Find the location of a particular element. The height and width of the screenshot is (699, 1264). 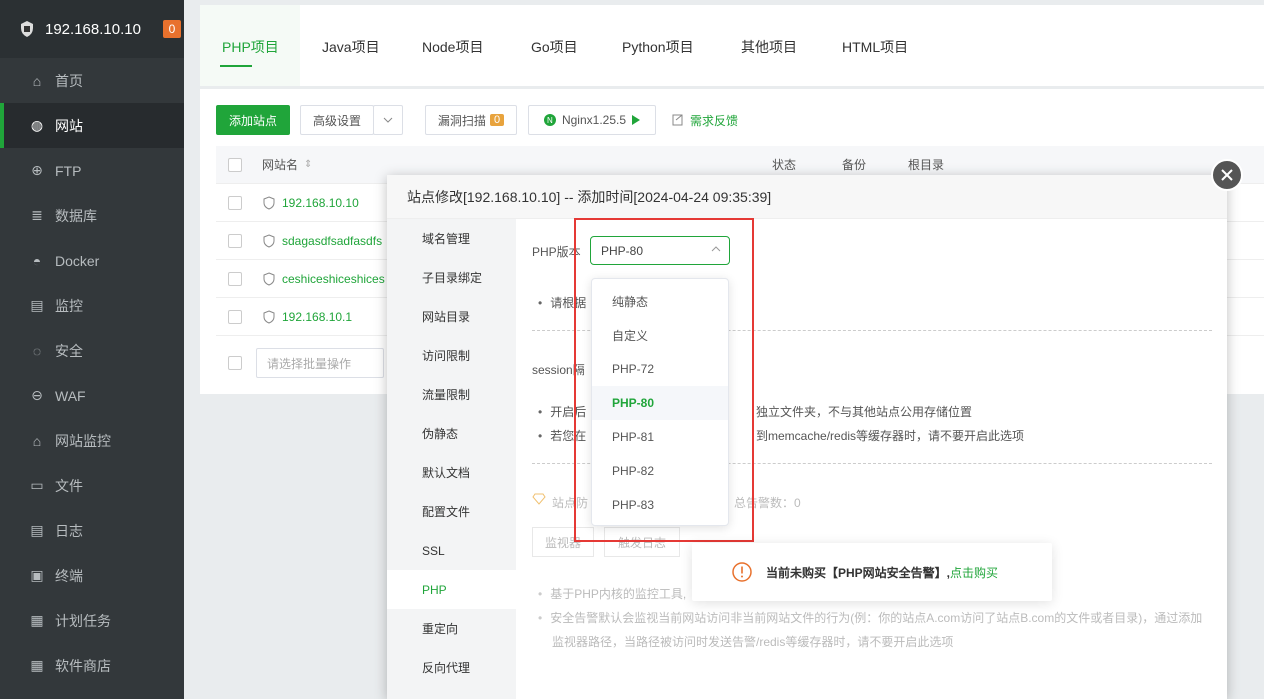

sidebar-item: ⌂ 首页 is located at coordinates (92, 80).